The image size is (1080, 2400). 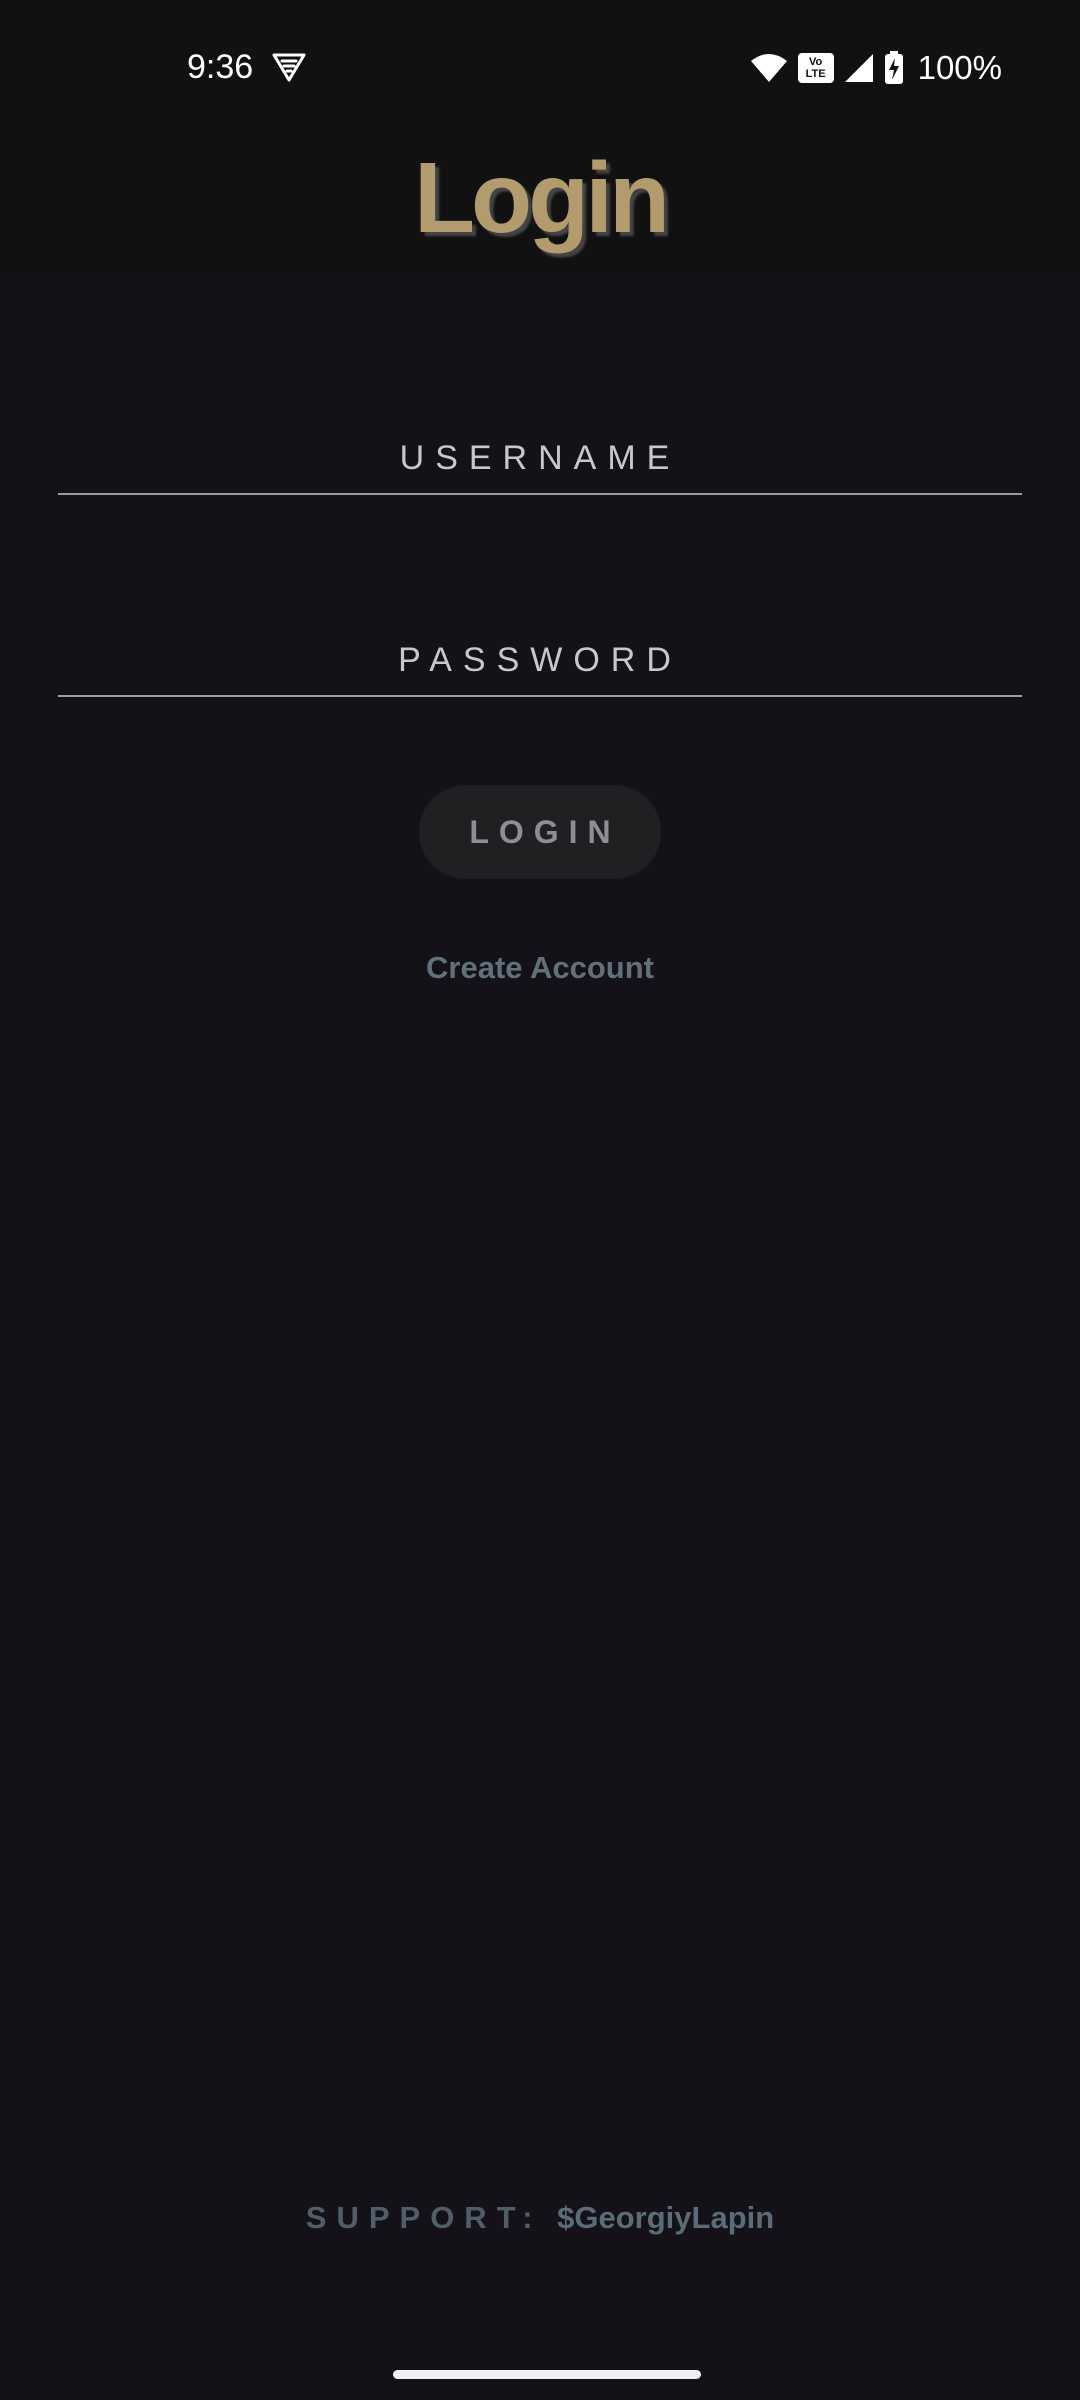 I want to click on support-footer: SUPPORT: $GeorgiyLapin, so click(x=540, y=2218).